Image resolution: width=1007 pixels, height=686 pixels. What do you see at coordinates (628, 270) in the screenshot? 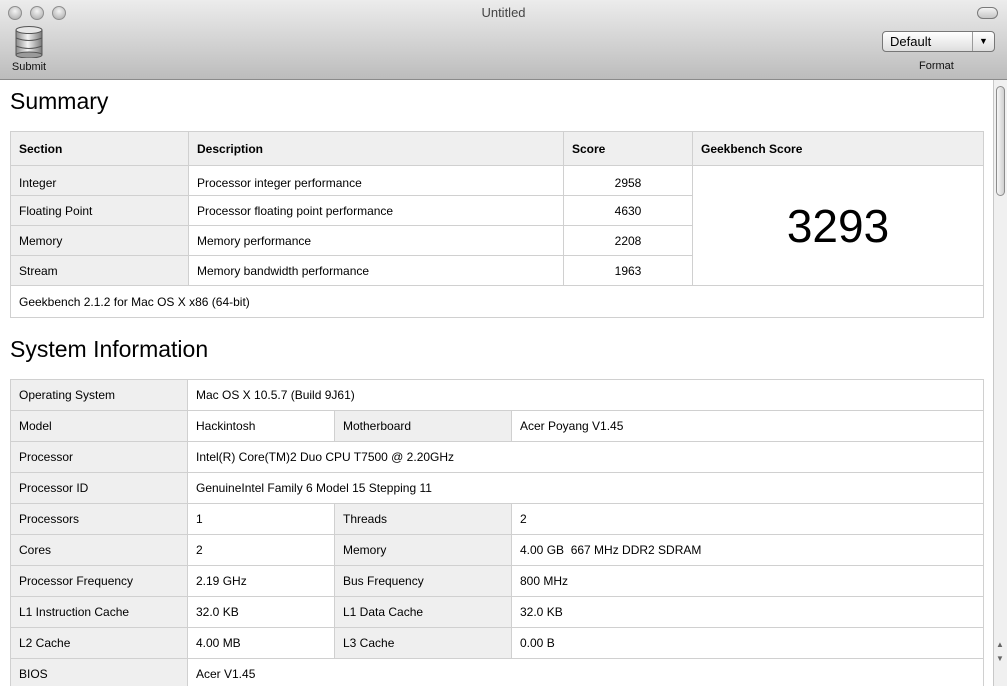
I see `score-cell: 1963` at bounding box center [628, 270].